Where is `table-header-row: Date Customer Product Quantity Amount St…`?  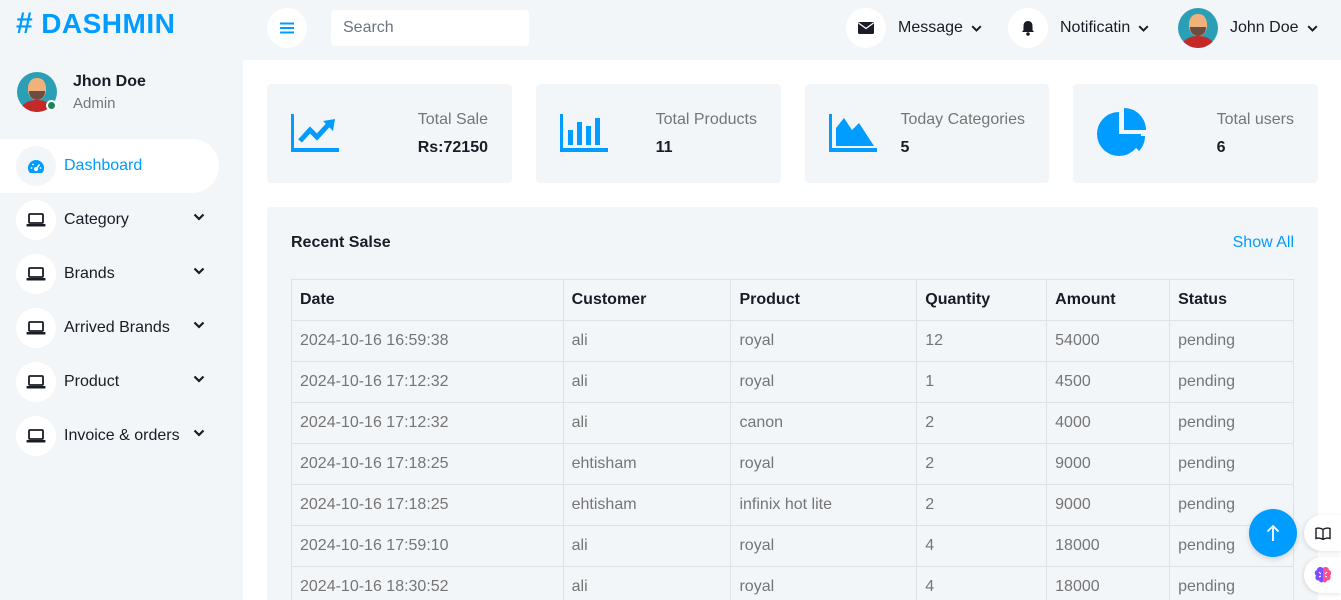
table-header-row: Date Customer Product Quantity Amount St… is located at coordinates (792, 300).